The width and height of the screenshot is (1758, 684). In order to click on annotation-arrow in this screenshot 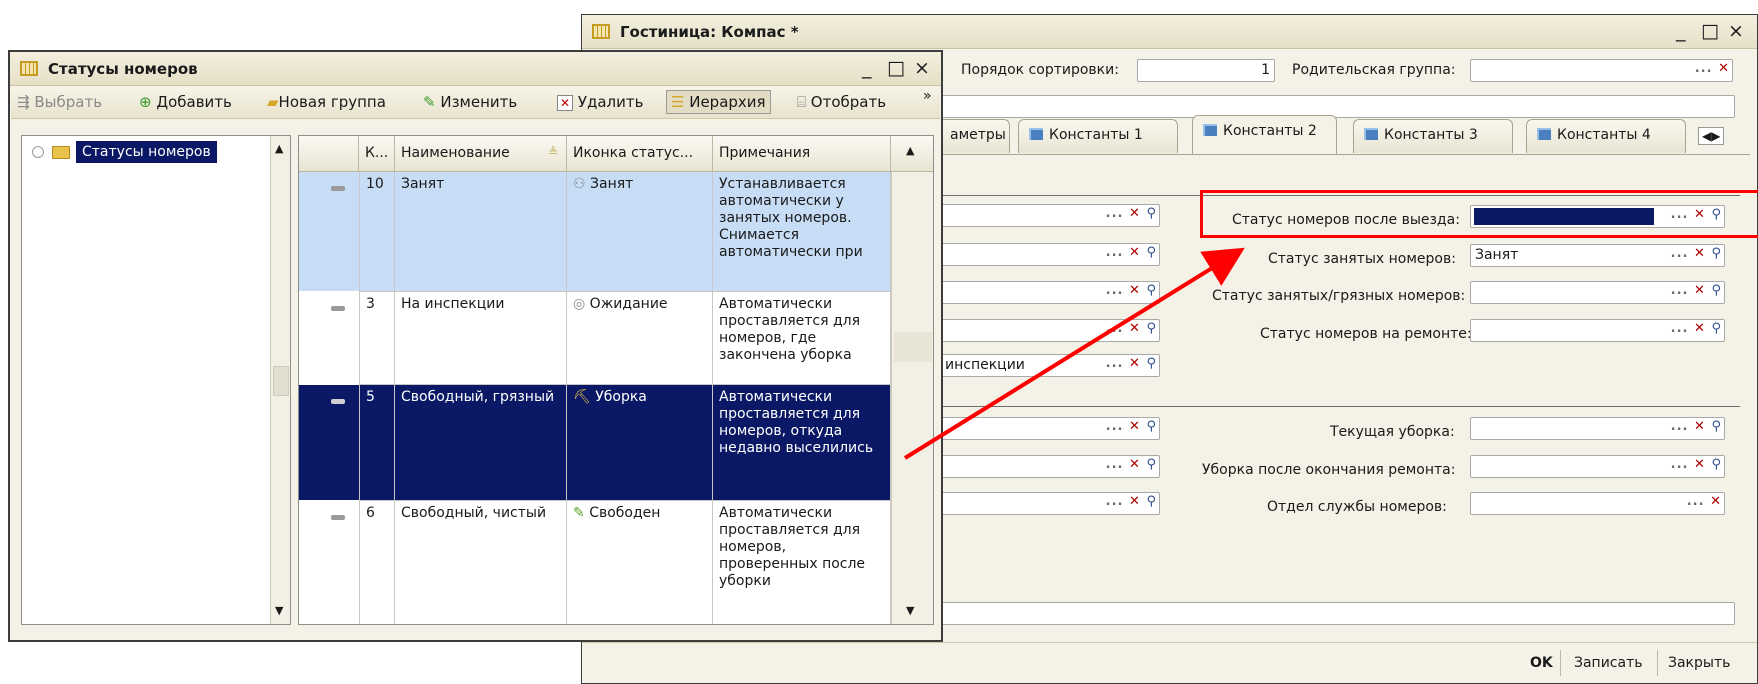, I will do `click(1074, 353)`.